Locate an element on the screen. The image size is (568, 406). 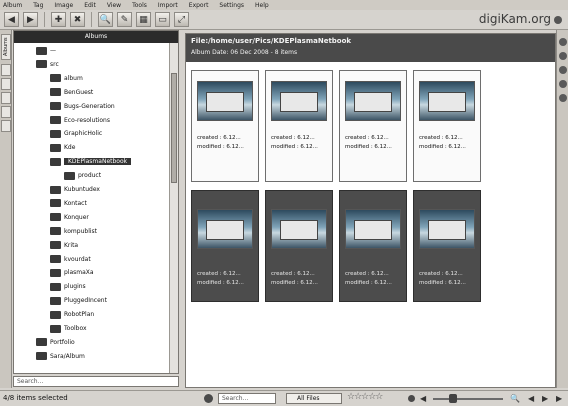
tab-gps is located at coordinates (6, 126).